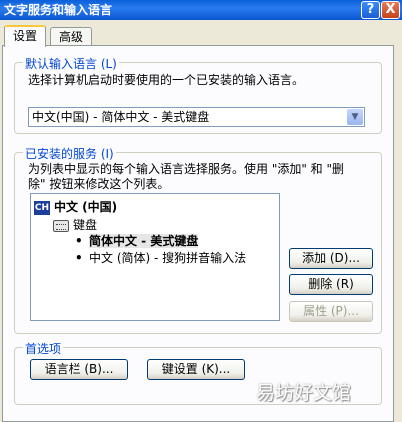  I want to click on tree-service-item: • 简体中文 - 美式键盘, so click(137, 240).